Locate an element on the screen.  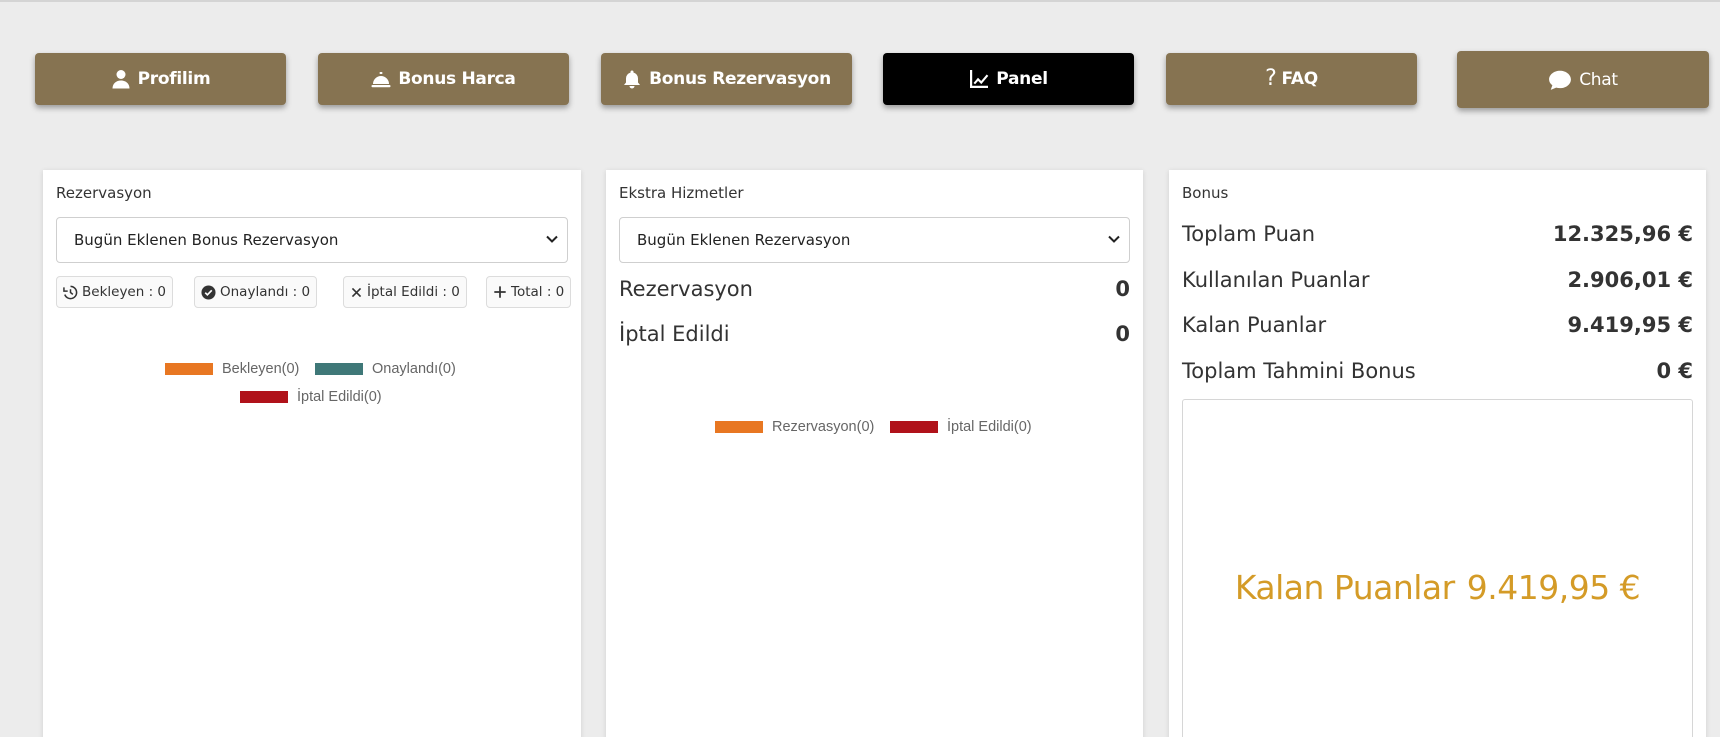
total-count-text: Total : 0 is located at coordinates (538, 292).